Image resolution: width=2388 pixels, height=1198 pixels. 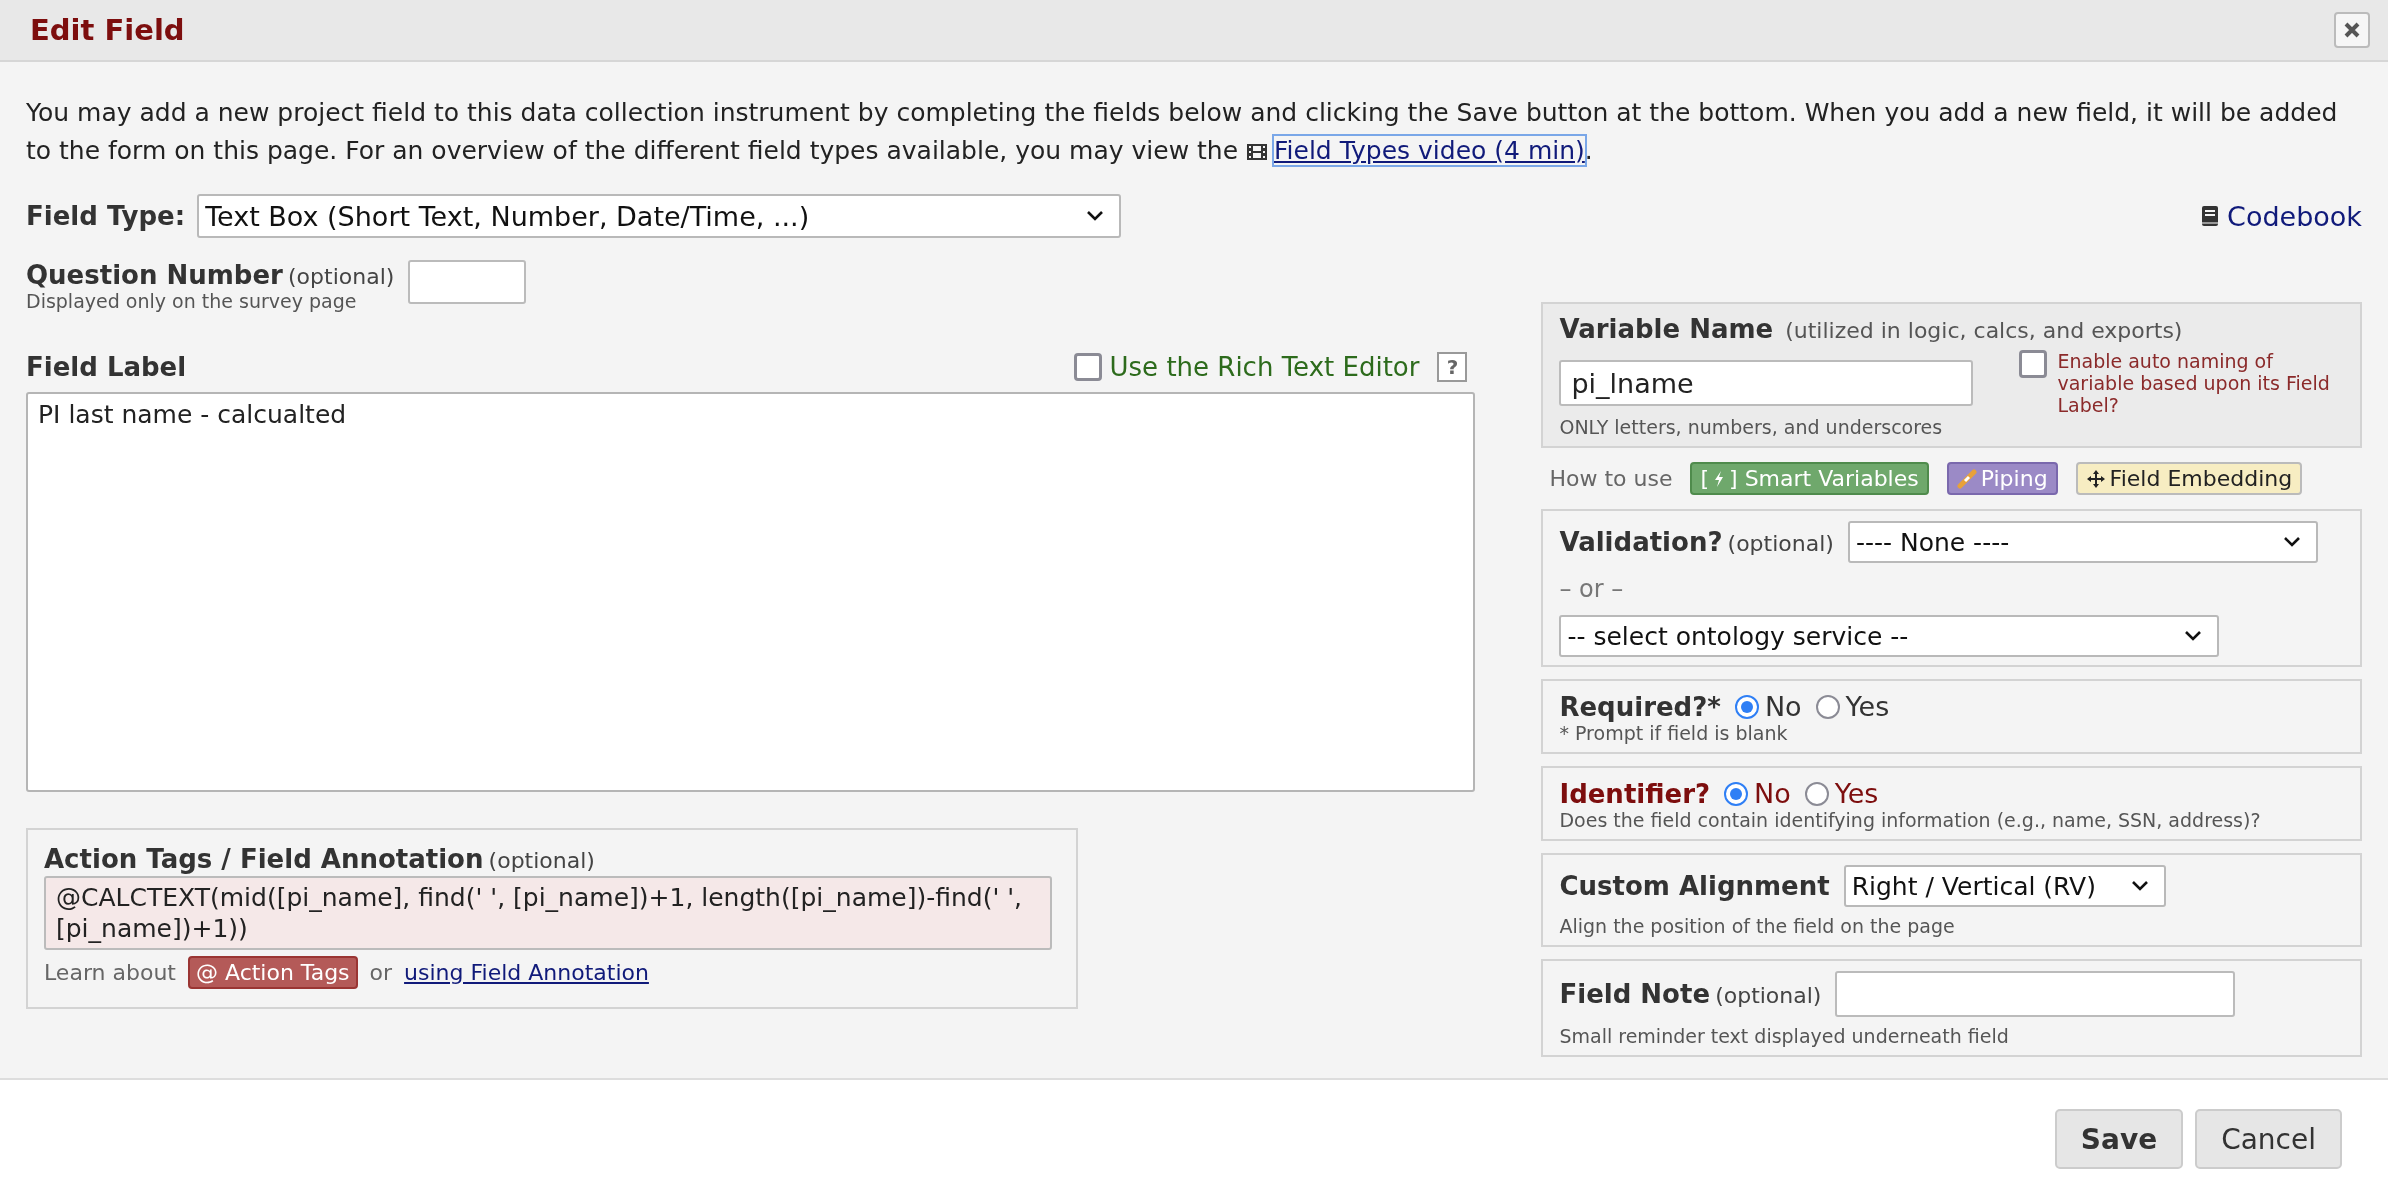 I want to click on ontology-select: -- select ontology service --, so click(x=1889, y=636).